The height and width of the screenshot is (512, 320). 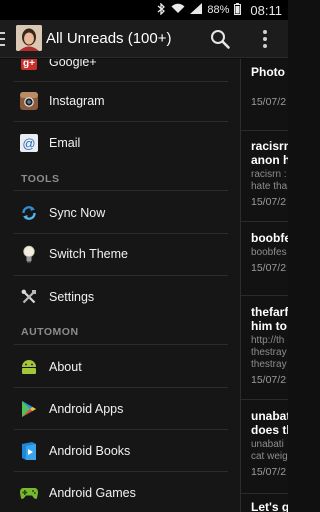 I want to click on drawer-item-android-games: Android Games, so click(x=121, y=493).